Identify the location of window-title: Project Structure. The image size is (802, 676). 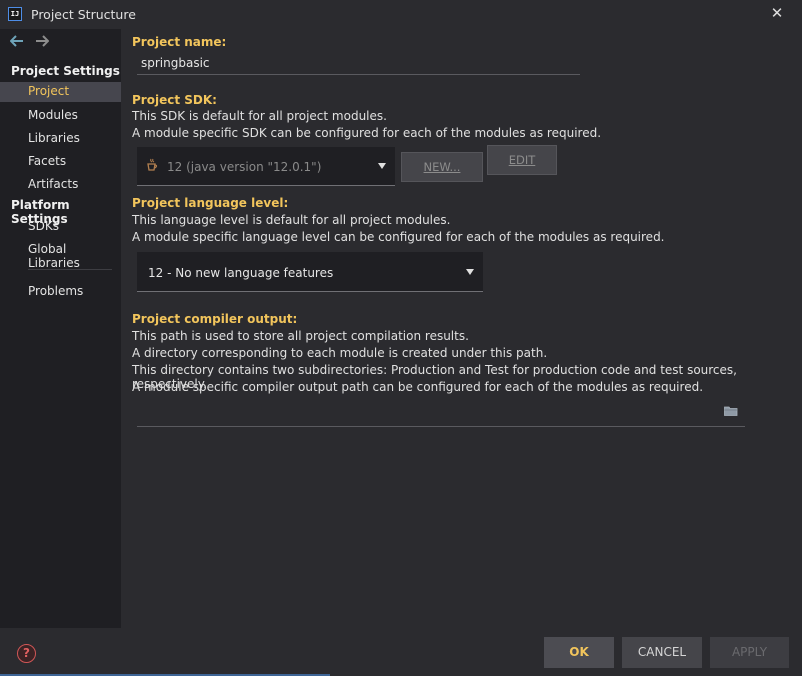
(83, 14).